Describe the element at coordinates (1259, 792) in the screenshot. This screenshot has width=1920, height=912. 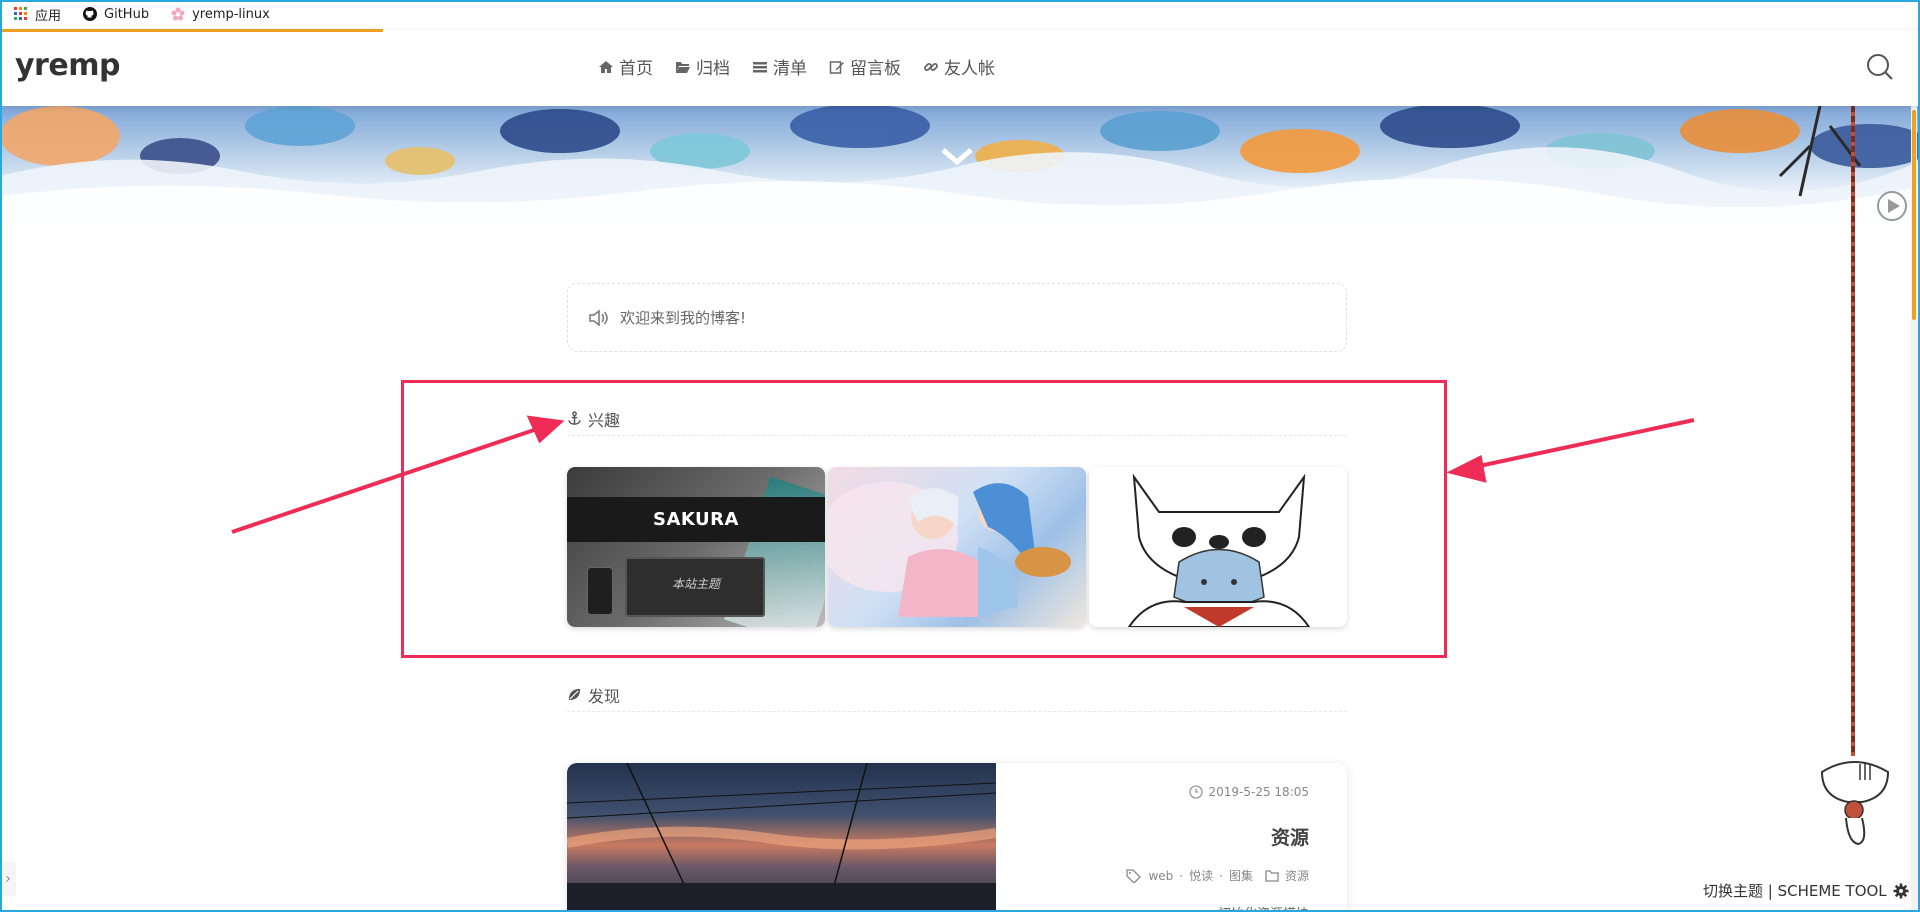
I see `post-date-text: 2019-5-25 18:05` at that location.